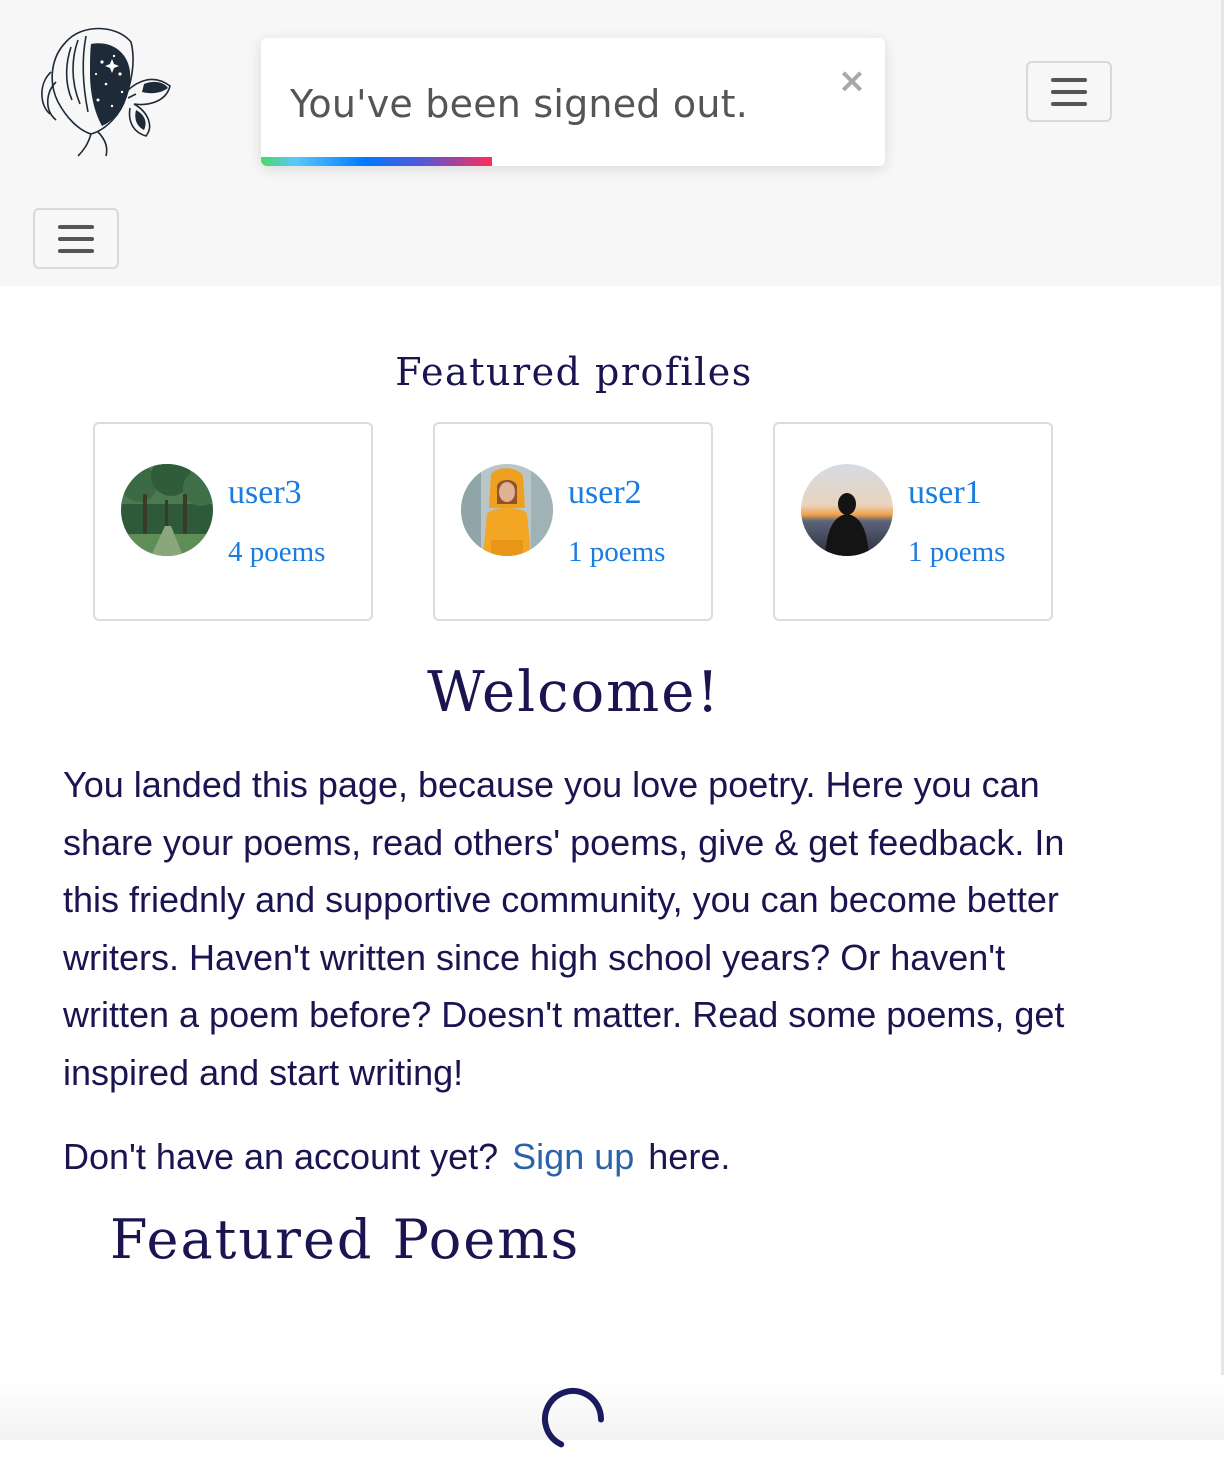 Image resolution: width=1224 pixels, height=1457 pixels. I want to click on person-yellow-hoodie-photo, so click(507, 510).